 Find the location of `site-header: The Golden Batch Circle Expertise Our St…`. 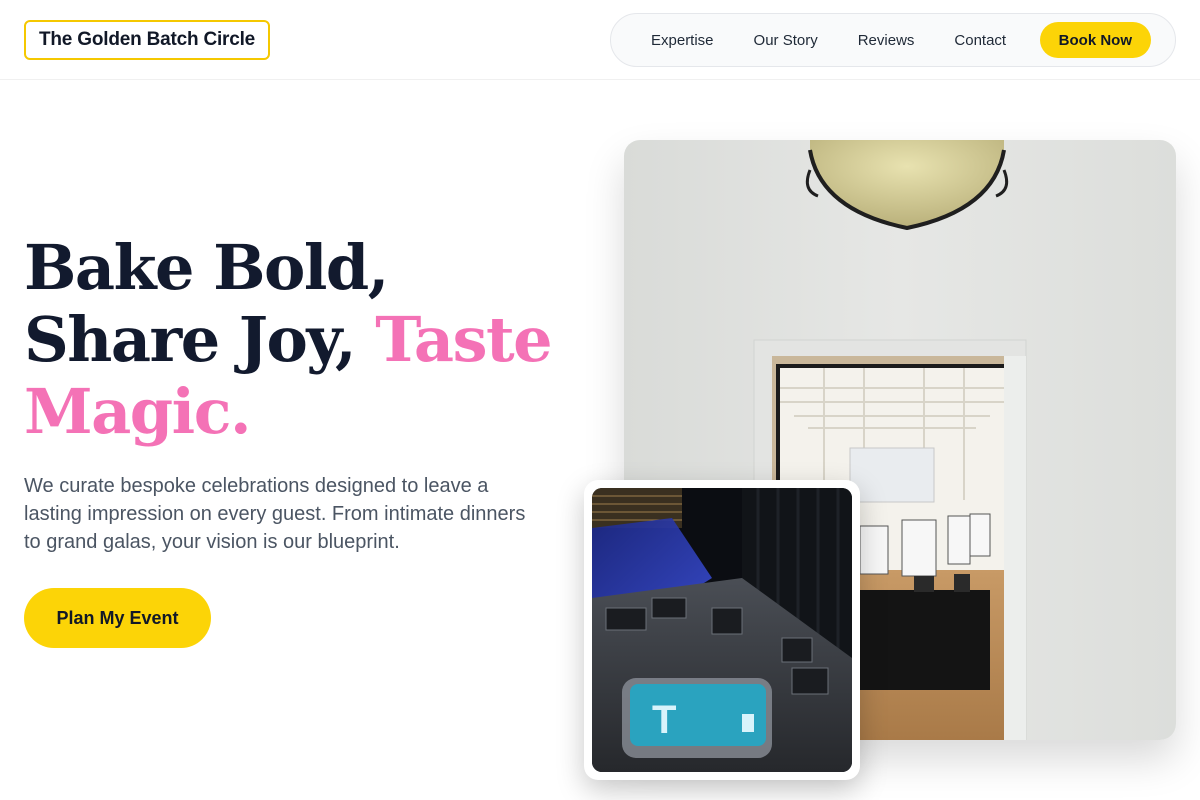

site-header: The Golden Batch Circle Expertise Our St… is located at coordinates (600, 40).